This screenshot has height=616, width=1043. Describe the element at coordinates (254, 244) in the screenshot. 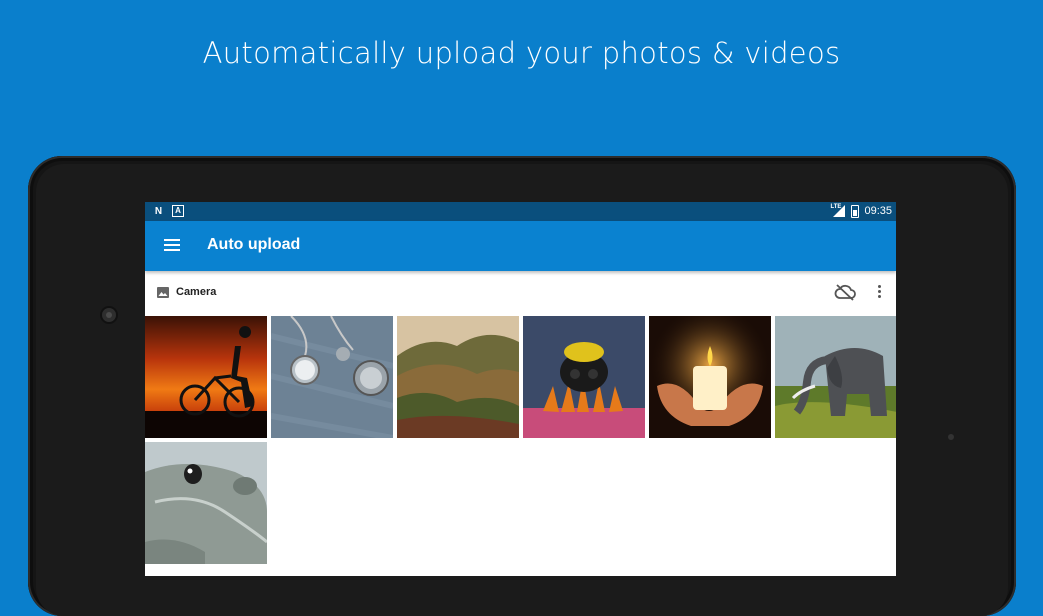

I see `page-title: Auto upload` at that location.